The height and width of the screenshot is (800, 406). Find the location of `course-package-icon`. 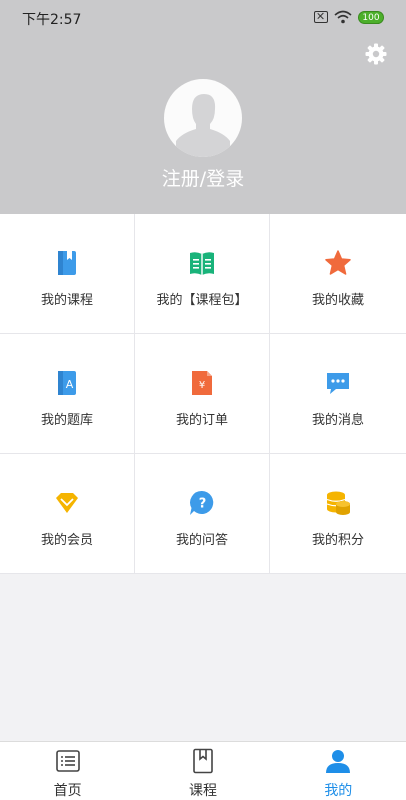

course-package-icon is located at coordinates (202, 263).